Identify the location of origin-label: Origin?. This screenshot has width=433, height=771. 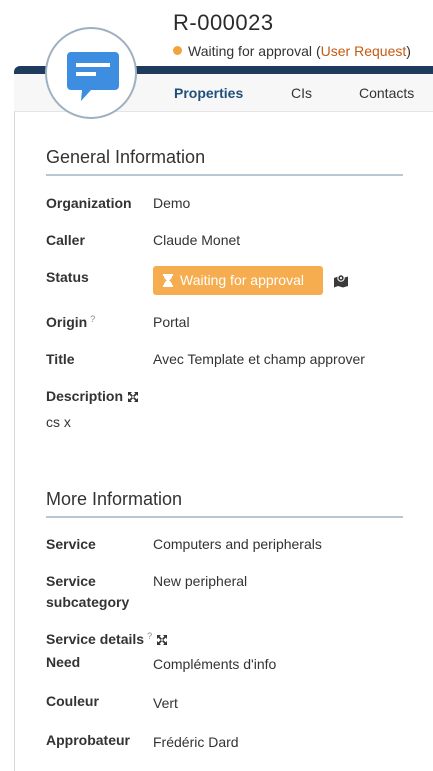
(70, 322).